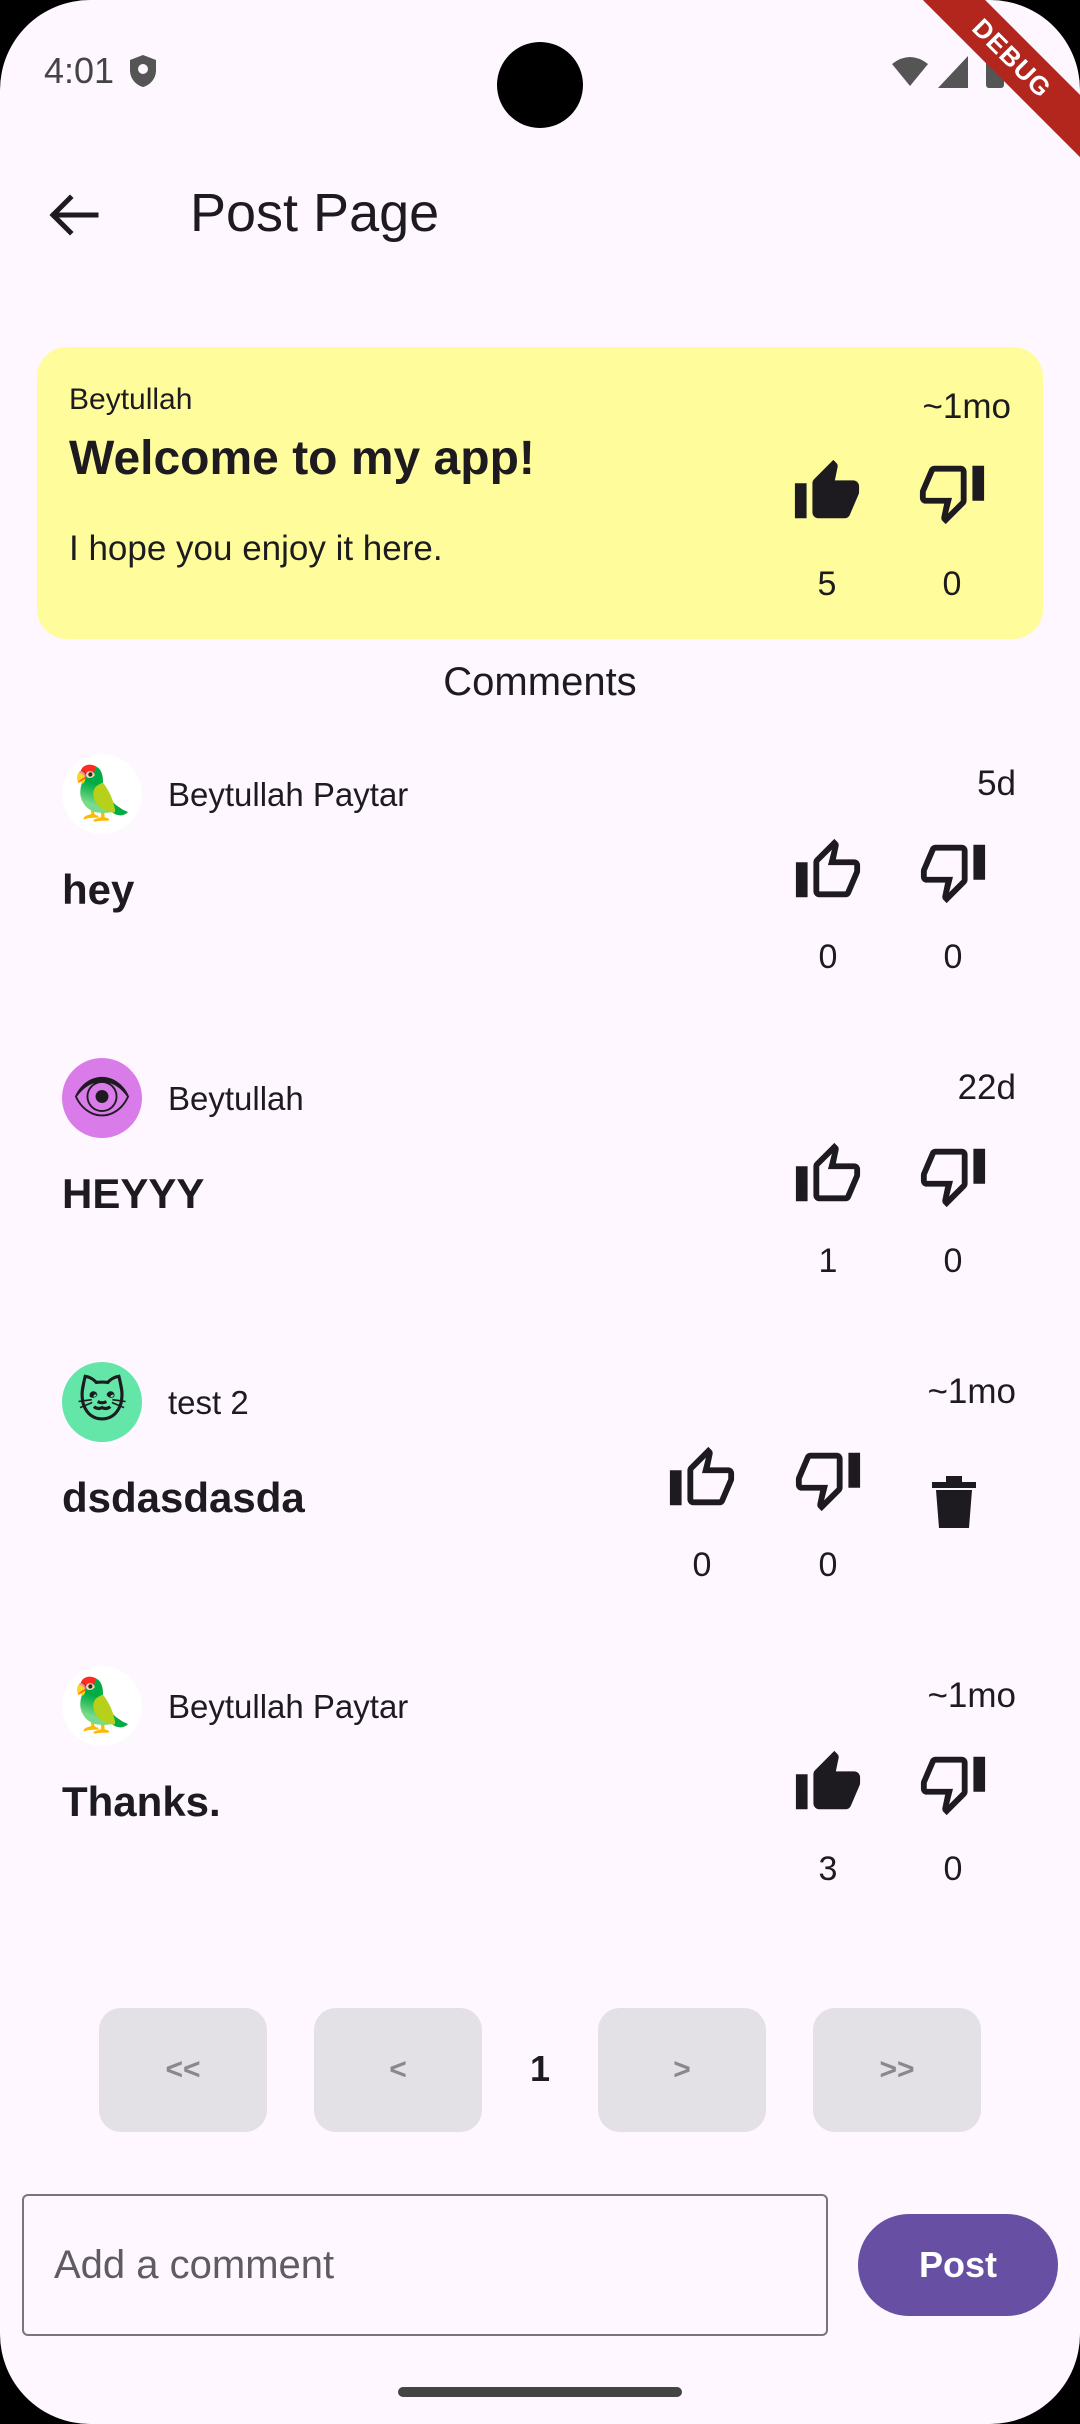  Describe the element at coordinates (827, 584) in the screenshot. I see `post-like-count: 5` at that location.